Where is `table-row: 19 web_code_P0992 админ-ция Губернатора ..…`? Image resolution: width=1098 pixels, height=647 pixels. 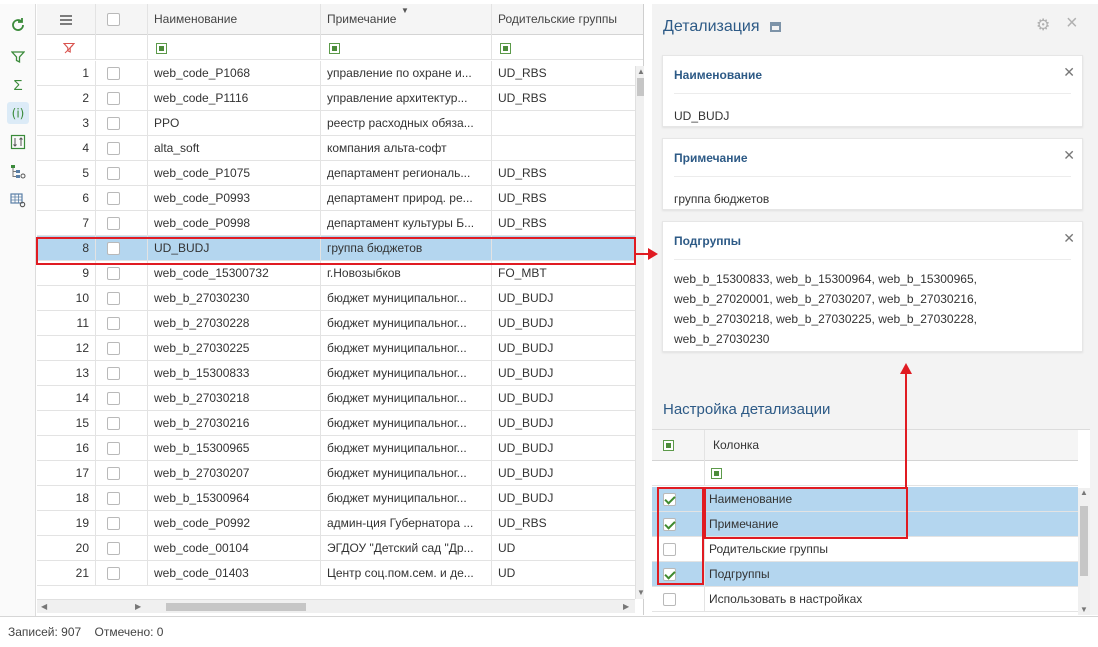
table-row: 19 web_code_P0992 админ-ция Губернатора ..… is located at coordinates (340, 523).